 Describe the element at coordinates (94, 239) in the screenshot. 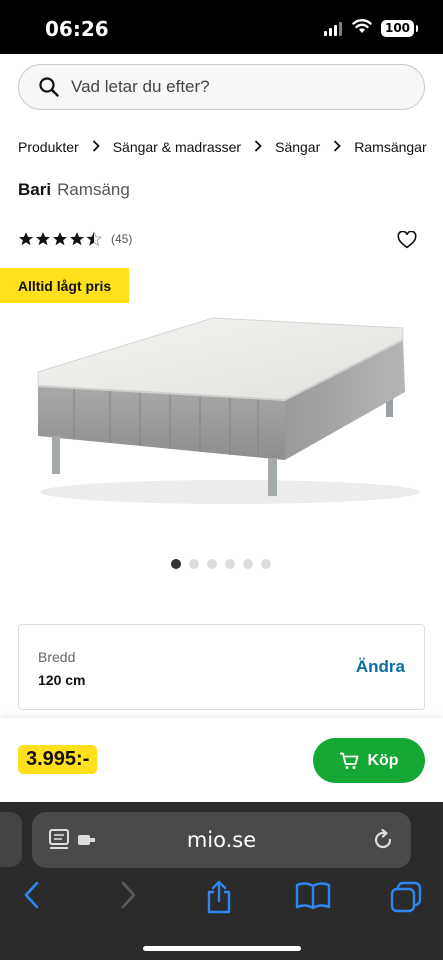

I see `star-half-icon` at that location.